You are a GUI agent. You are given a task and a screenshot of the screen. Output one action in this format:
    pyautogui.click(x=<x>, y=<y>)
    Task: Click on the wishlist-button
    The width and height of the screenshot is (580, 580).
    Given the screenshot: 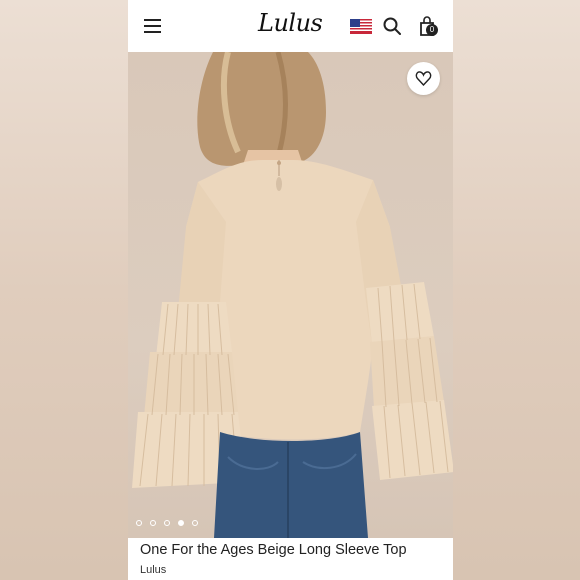 What is the action you would take?
    pyautogui.click(x=423, y=78)
    